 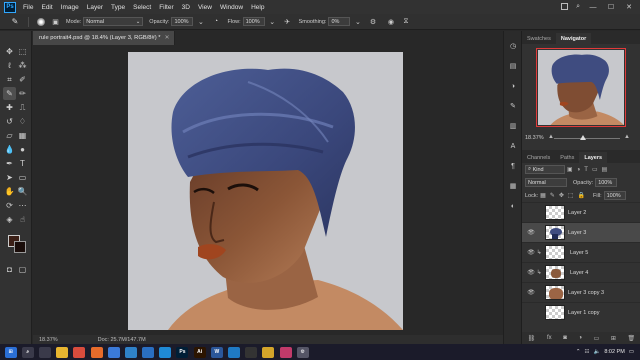 I want to click on minimize-button: —, so click(x=593, y=7).